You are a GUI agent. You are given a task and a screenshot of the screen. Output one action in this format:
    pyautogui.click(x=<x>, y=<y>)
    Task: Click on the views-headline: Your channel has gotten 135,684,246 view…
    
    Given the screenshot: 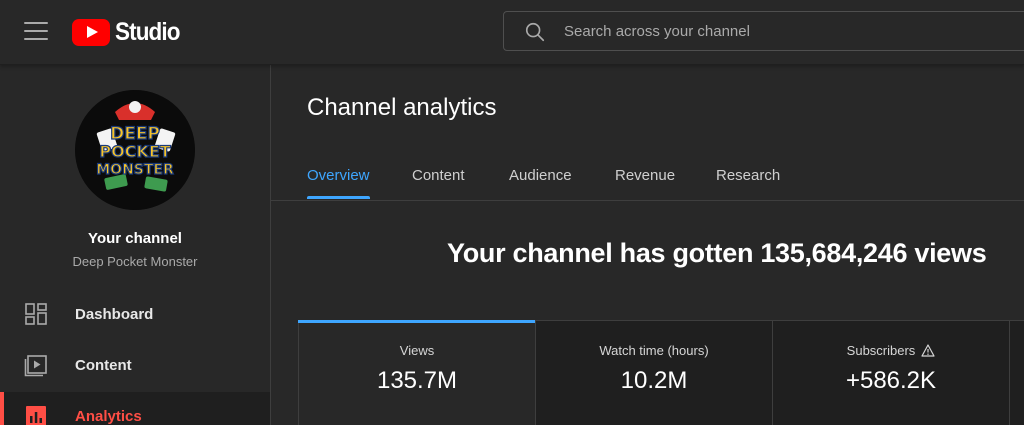 What is the action you would take?
    pyautogui.click(x=717, y=253)
    